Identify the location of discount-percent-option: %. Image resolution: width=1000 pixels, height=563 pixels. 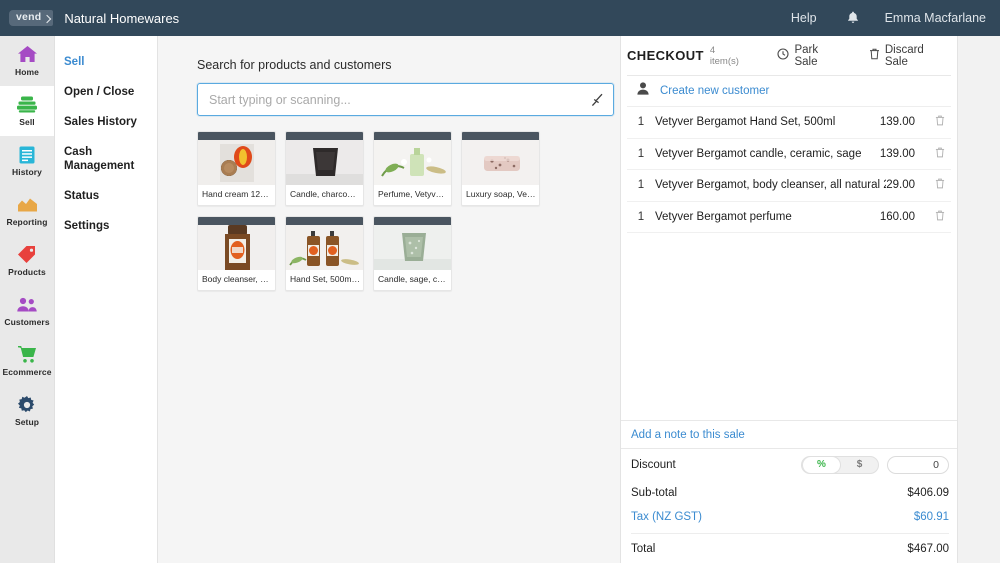
(821, 465).